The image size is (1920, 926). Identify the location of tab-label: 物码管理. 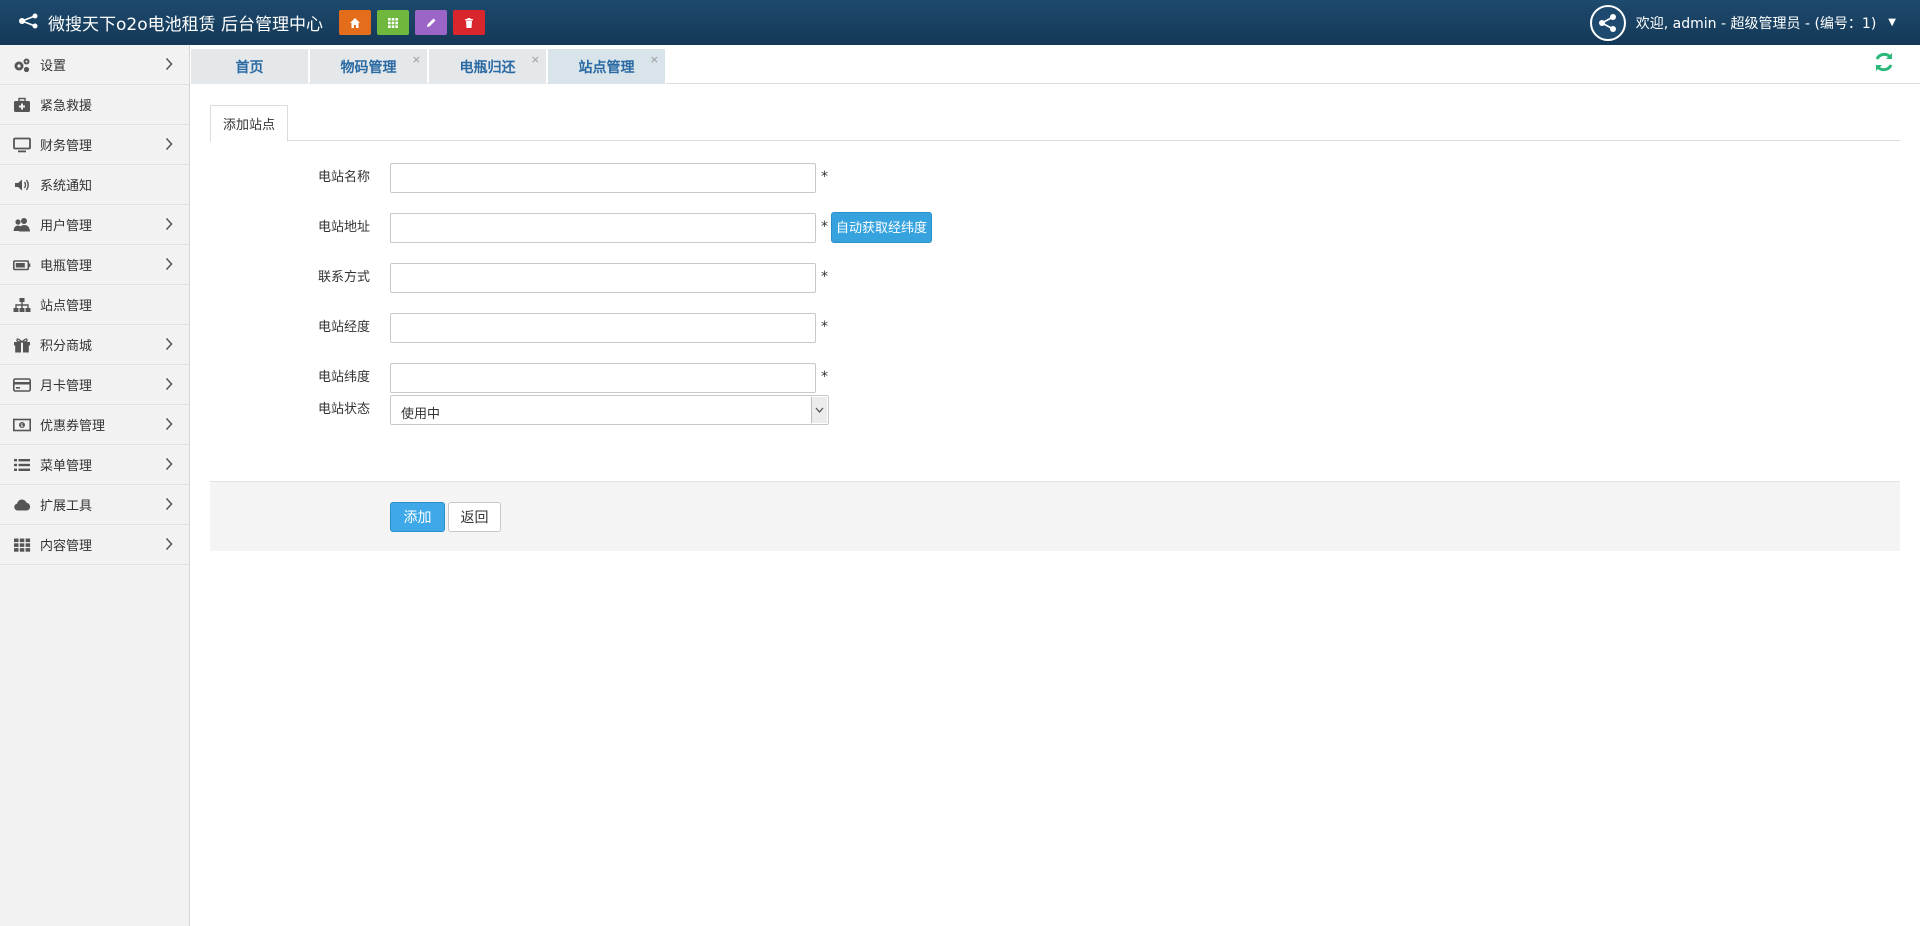
(368, 67).